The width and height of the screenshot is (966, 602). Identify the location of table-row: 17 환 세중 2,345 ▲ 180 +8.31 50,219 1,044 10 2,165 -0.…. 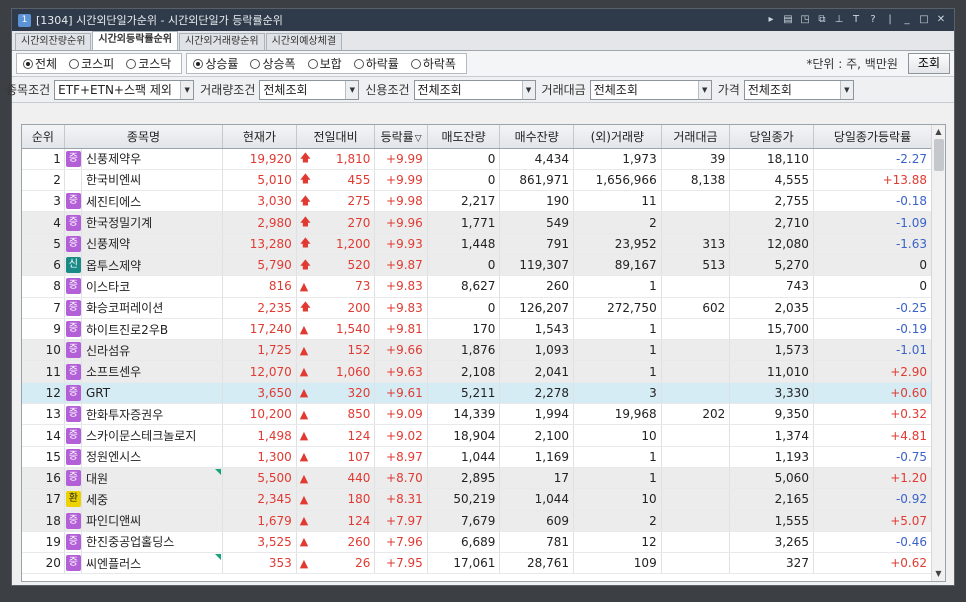
(477, 499).